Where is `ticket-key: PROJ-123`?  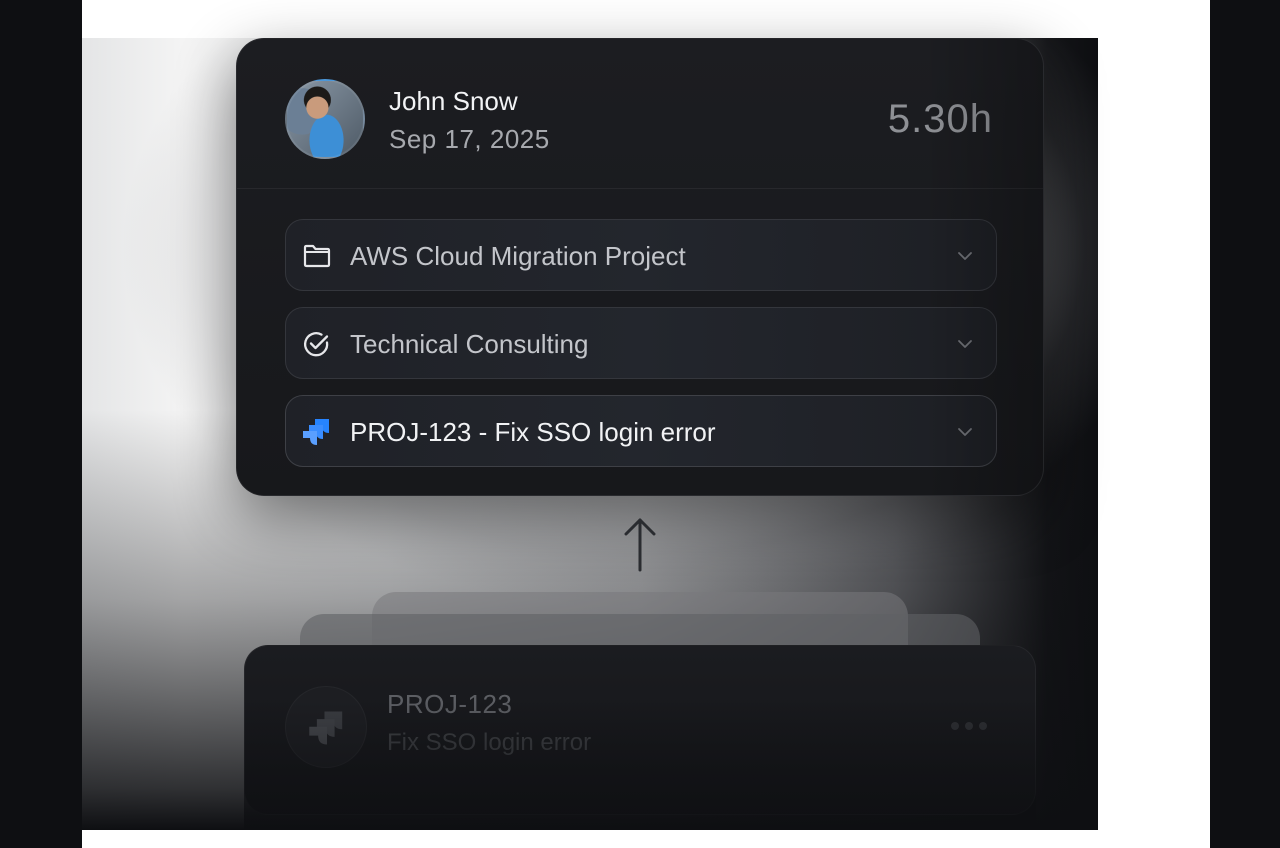
ticket-key: PROJ-123 is located at coordinates (450, 704).